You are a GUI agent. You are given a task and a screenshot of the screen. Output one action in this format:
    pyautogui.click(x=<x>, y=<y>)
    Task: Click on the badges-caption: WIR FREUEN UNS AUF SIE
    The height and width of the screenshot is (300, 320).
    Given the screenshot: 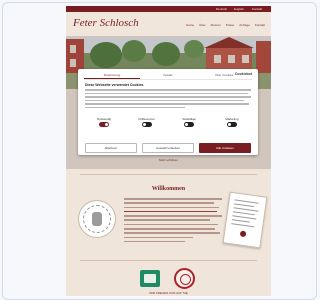 What is the action you would take?
    pyautogui.click(x=168, y=293)
    